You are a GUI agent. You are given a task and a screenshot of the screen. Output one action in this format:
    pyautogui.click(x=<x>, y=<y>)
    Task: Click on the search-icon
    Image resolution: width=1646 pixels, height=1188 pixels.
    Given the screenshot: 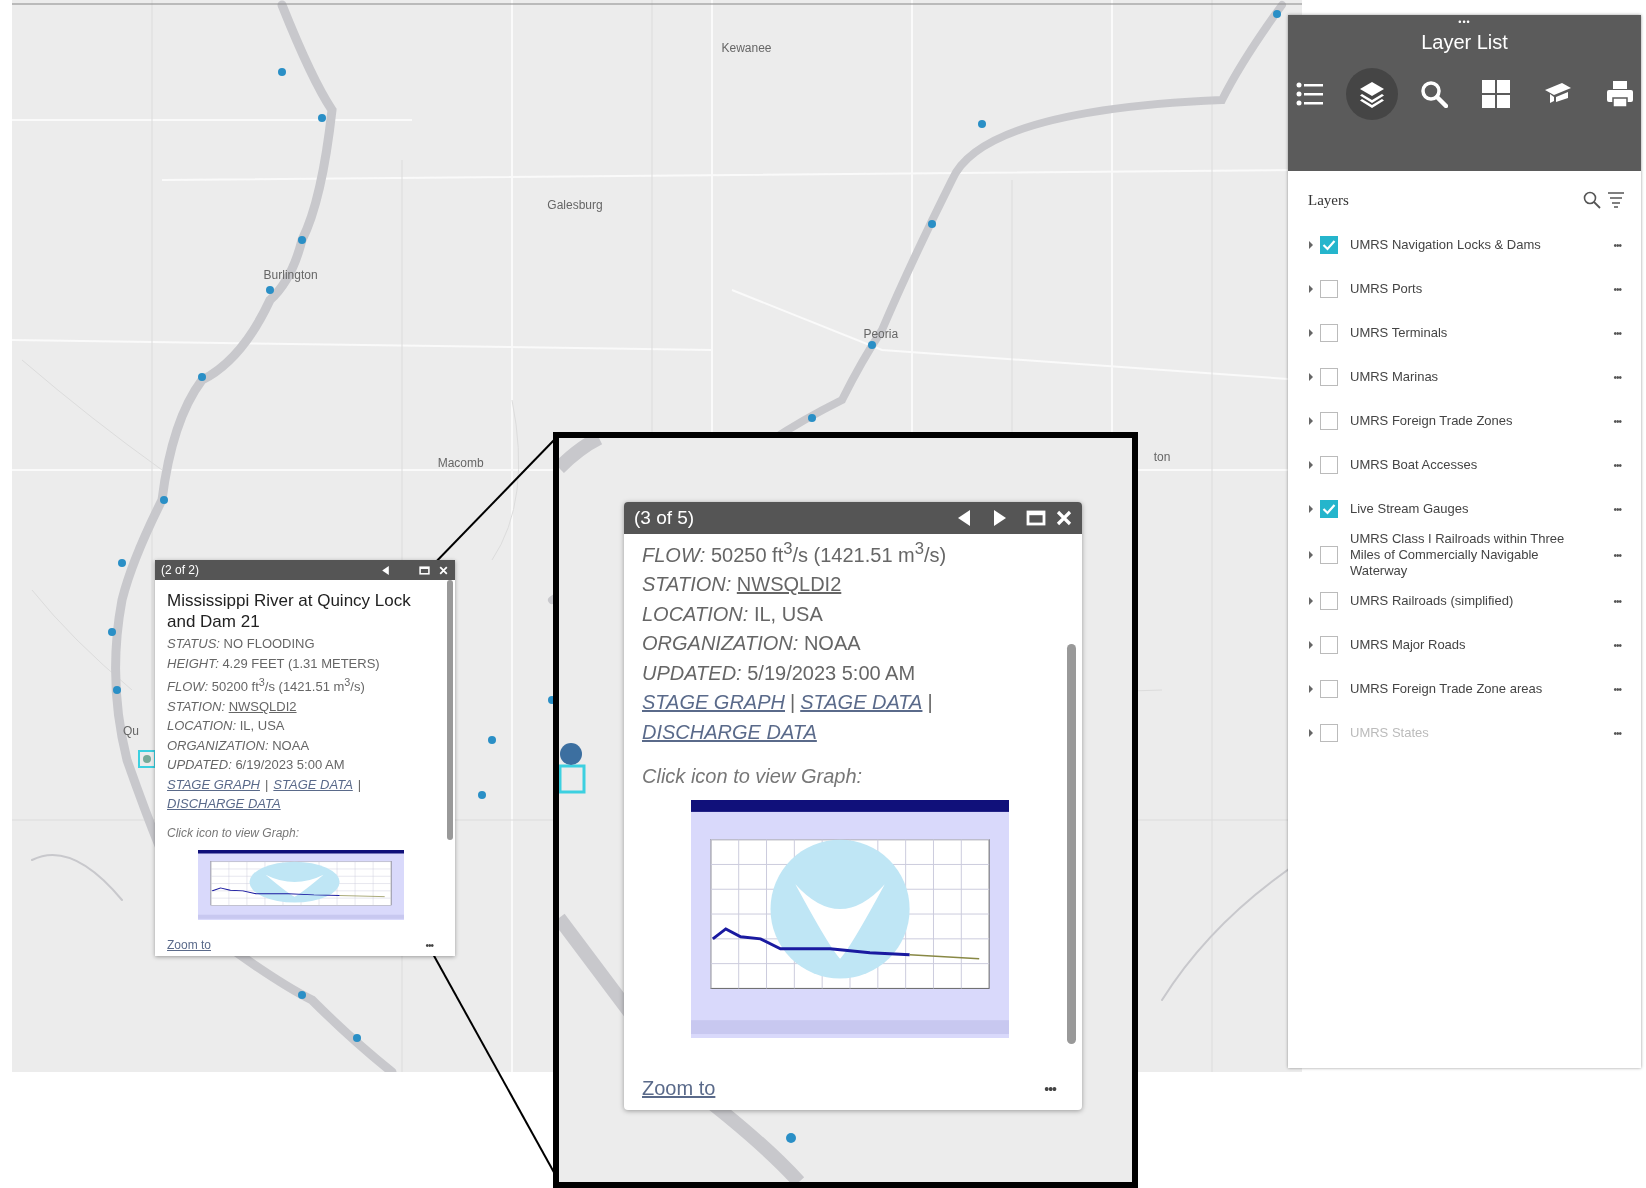 What is the action you would take?
    pyautogui.click(x=1592, y=200)
    